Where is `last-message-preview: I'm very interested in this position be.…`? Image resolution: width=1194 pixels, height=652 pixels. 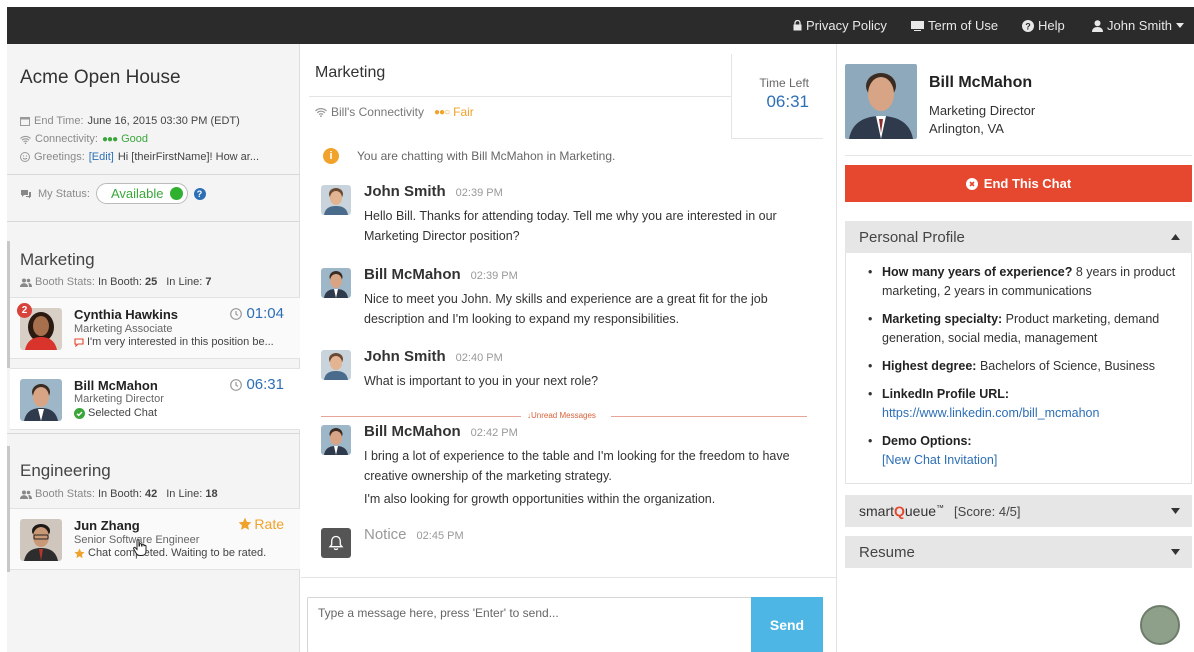 last-message-preview: I'm very interested in this position be.… is located at coordinates (174, 342).